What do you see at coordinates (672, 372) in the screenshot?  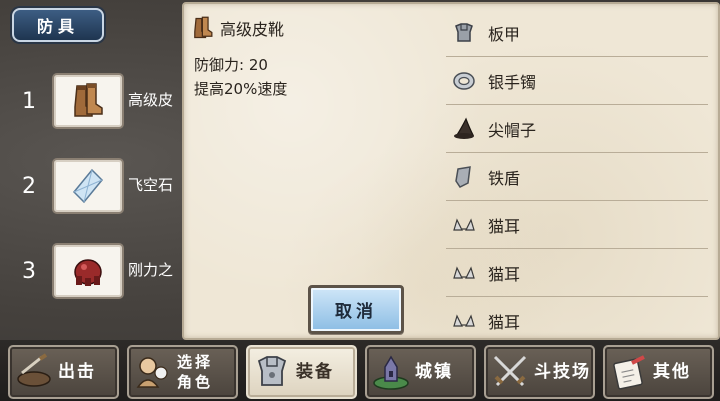 I see `nav-label: 其他` at bounding box center [672, 372].